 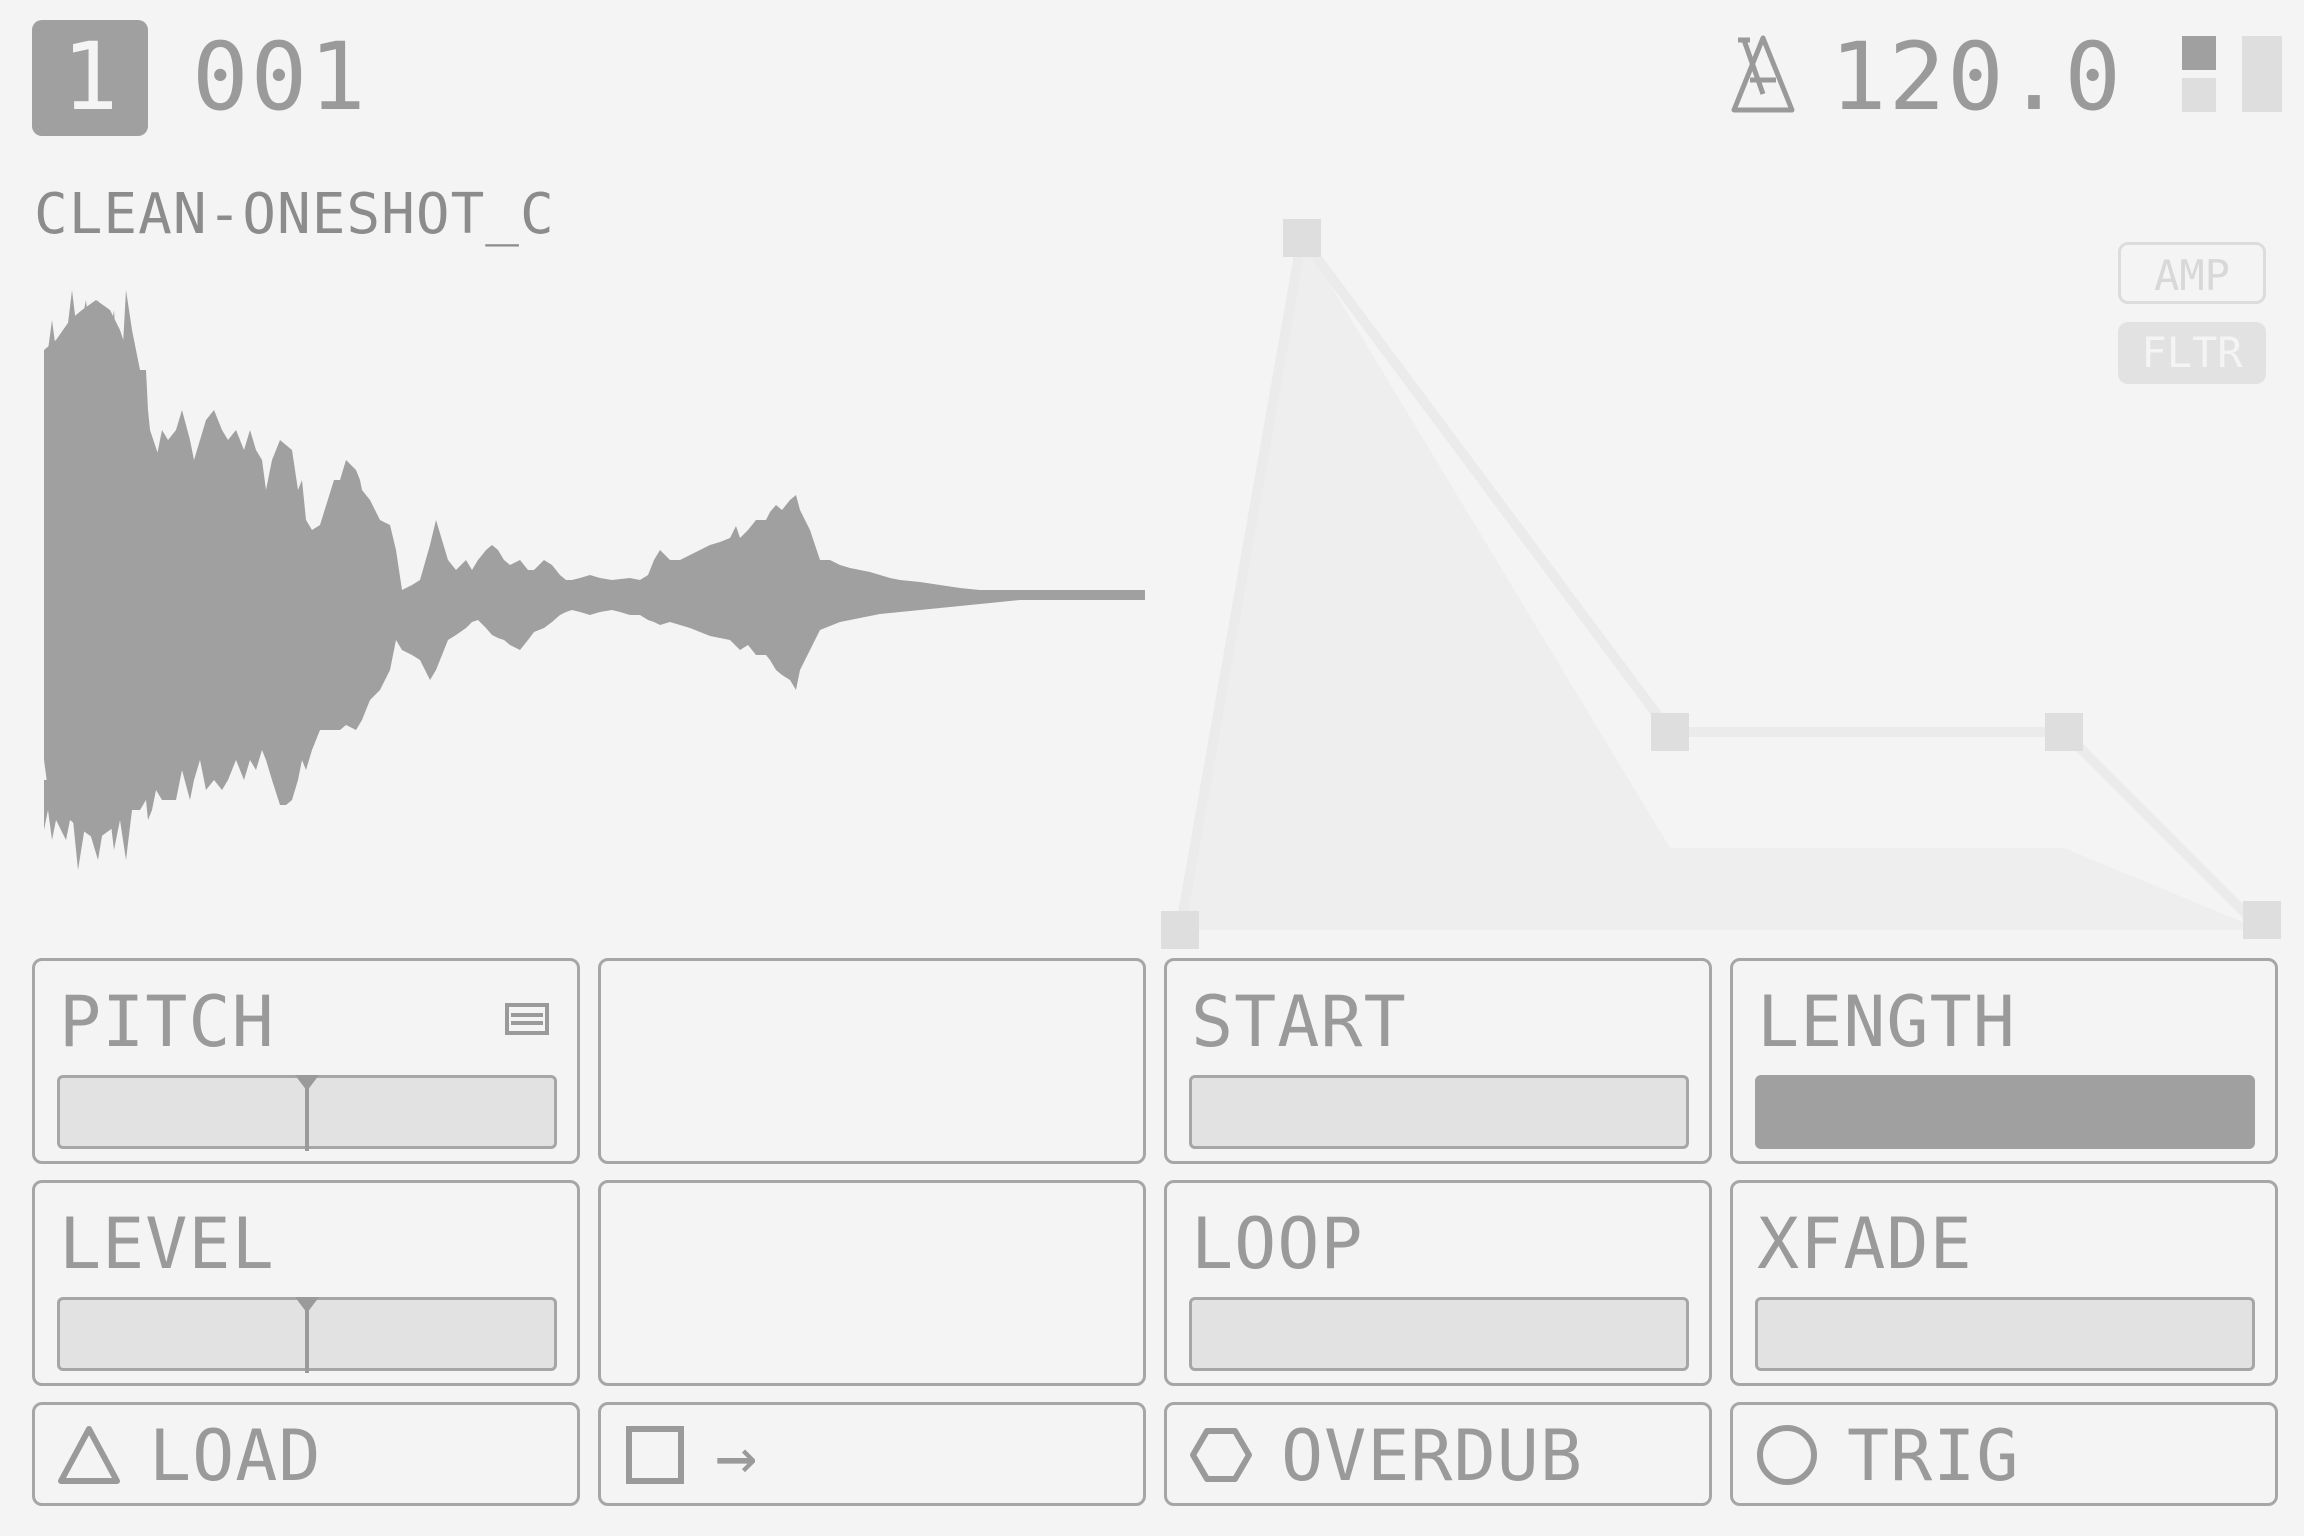 I want to click on envelope-node-release, so click(x=2262, y=920).